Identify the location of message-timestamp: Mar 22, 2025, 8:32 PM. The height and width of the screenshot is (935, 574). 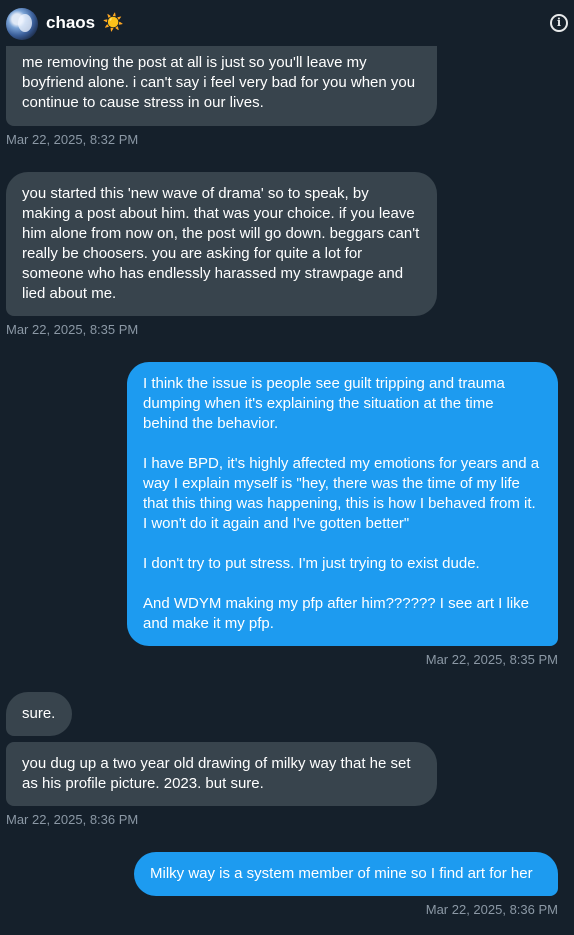
(72, 139).